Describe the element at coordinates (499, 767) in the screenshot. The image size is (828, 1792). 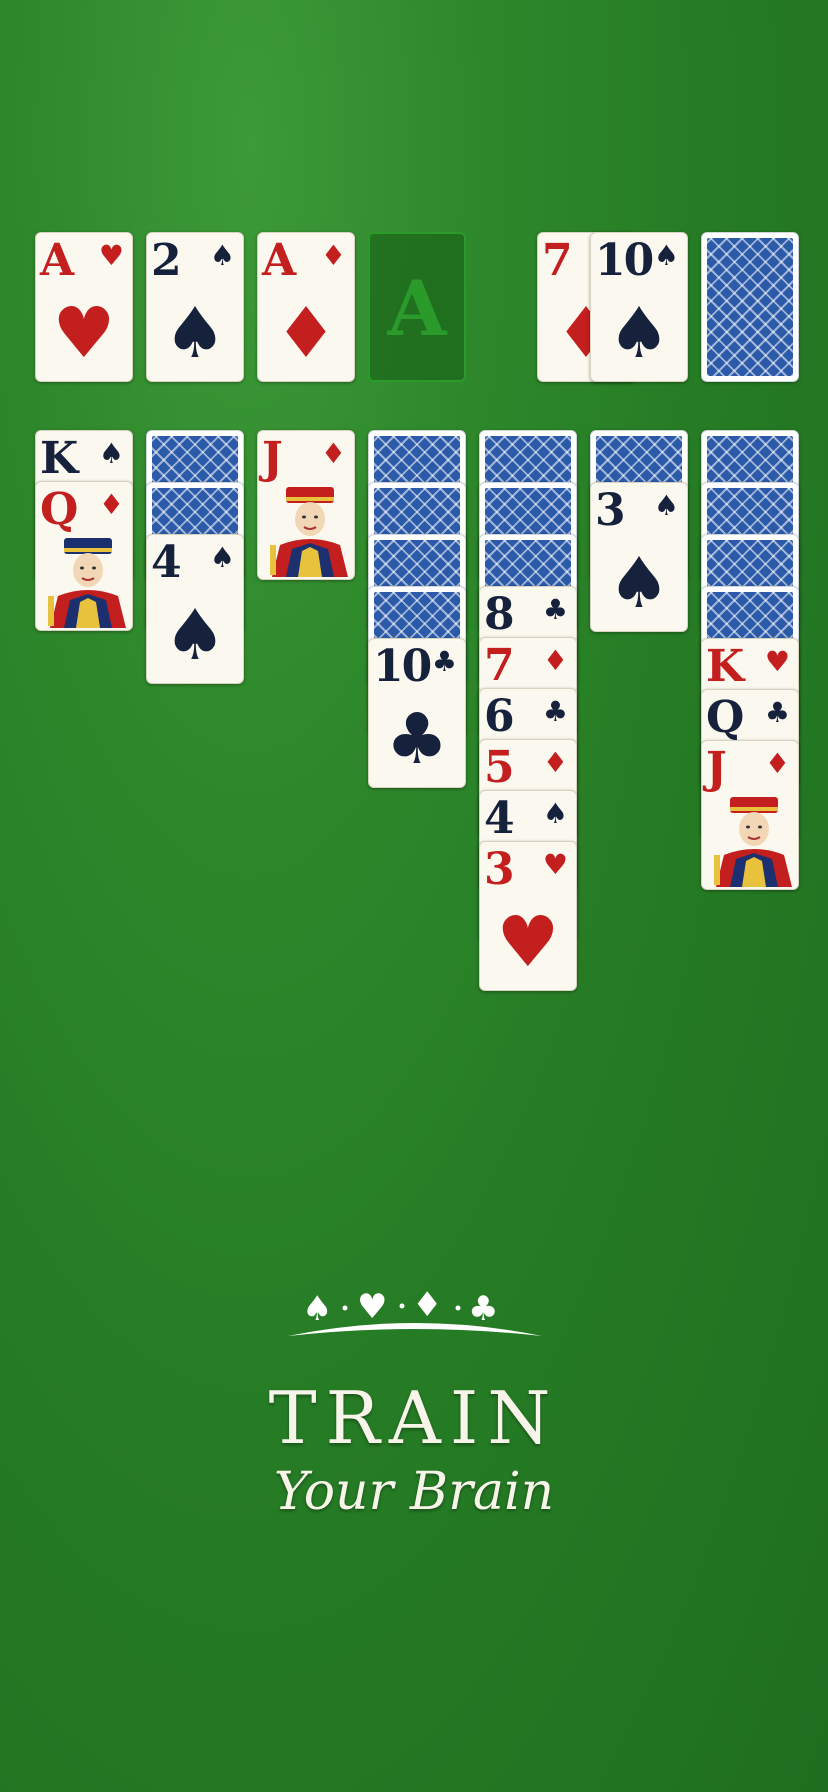
I see `card-rank: 5` at that location.